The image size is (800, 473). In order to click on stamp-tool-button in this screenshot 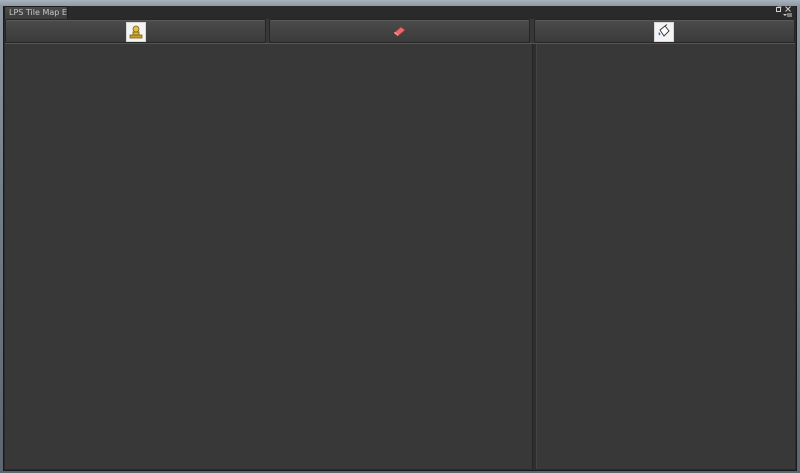, I will do `click(135, 31)`.